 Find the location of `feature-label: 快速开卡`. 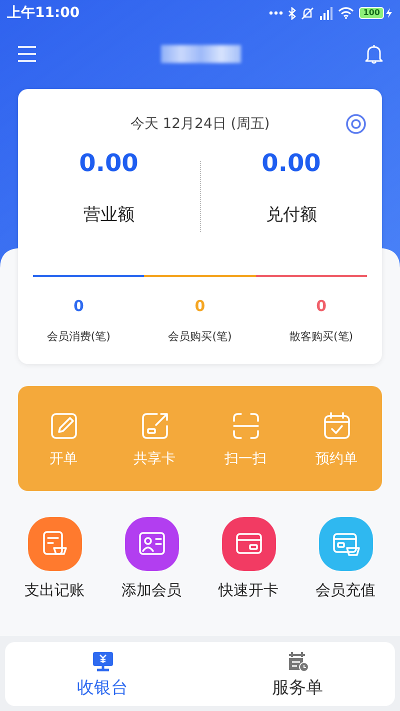

feature-label: 快速开卡 is located at coordinates (248, 590).